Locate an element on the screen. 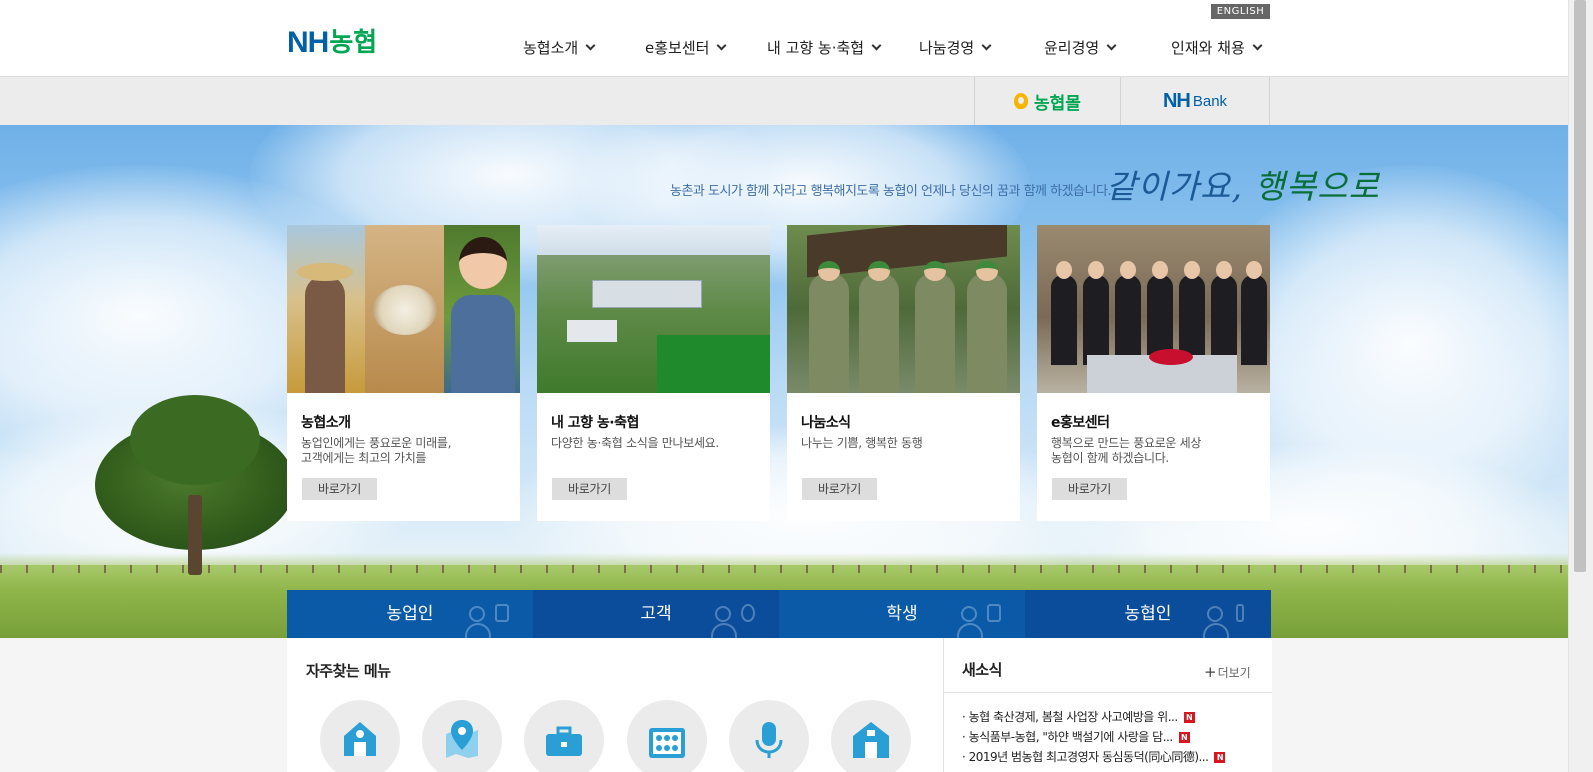 The height and width of the screenshot is (772, 1593). nav-item-sharing: 나눔경영 is located at coordinates (955, 47).